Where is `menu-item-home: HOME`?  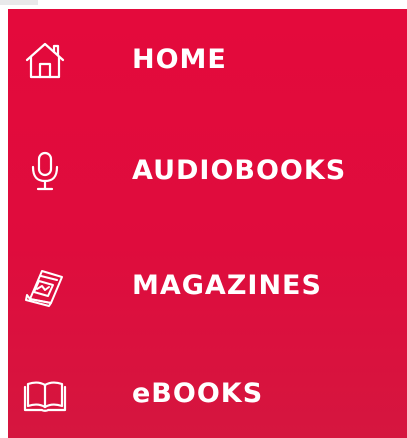
menu-item-home: HOME is located at coordinates (207, 60).